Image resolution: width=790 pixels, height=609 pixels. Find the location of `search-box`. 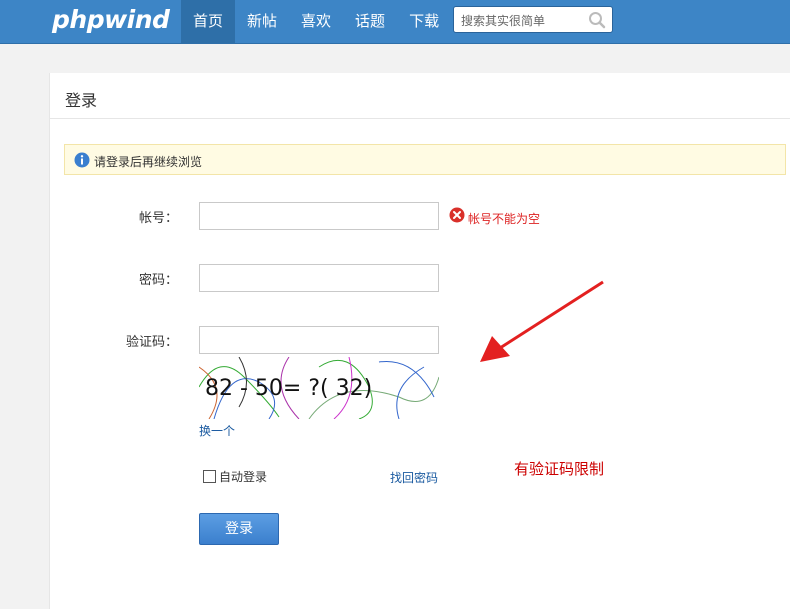

search-box is located at coordinates (533, 19).